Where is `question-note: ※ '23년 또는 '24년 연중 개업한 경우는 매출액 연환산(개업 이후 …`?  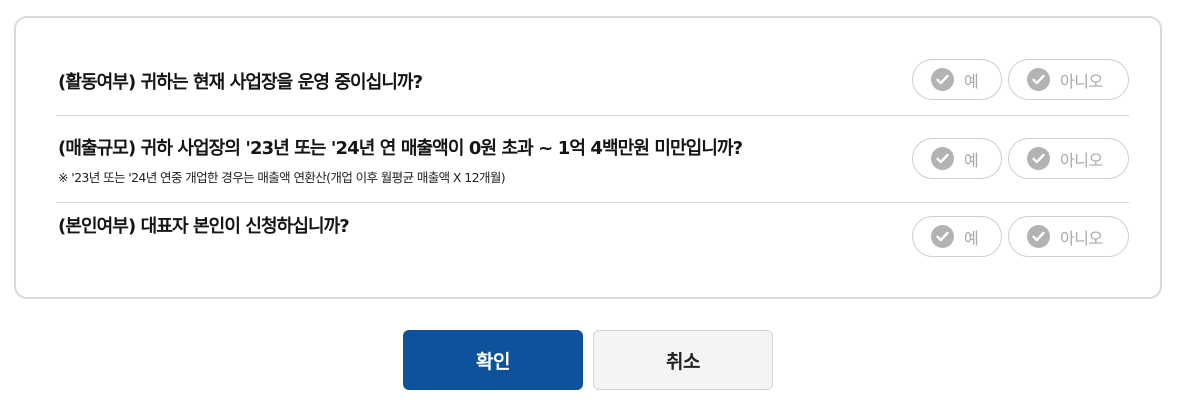
question-note: ※ '23년 또는 '24년 연중 개업한 경우는 매출액 연환산(개업 이후 … is located at coordinates (282, 177).